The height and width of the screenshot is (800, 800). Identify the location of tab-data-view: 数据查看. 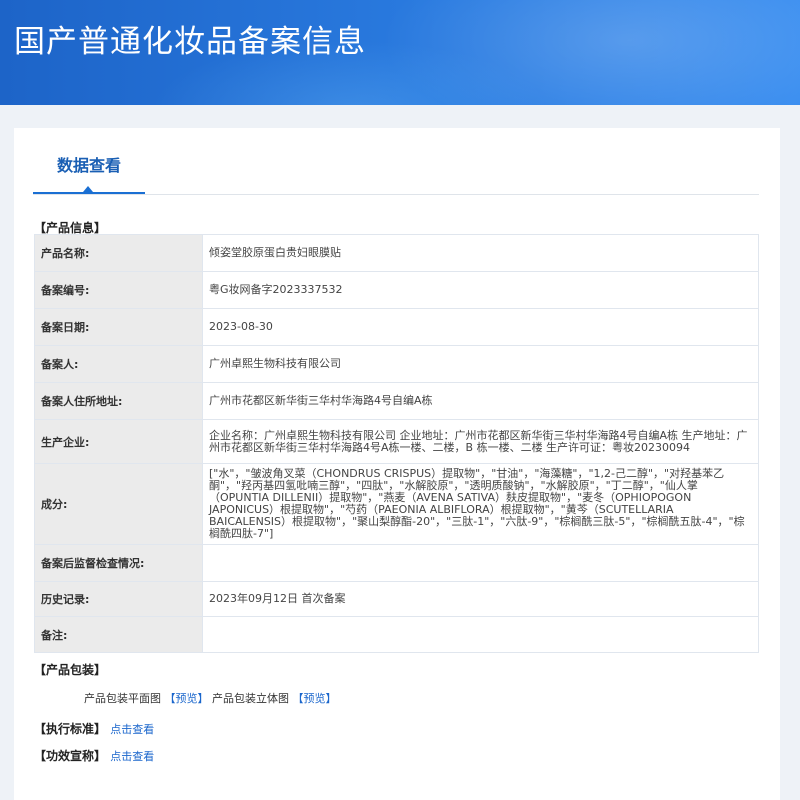
(89, 161).